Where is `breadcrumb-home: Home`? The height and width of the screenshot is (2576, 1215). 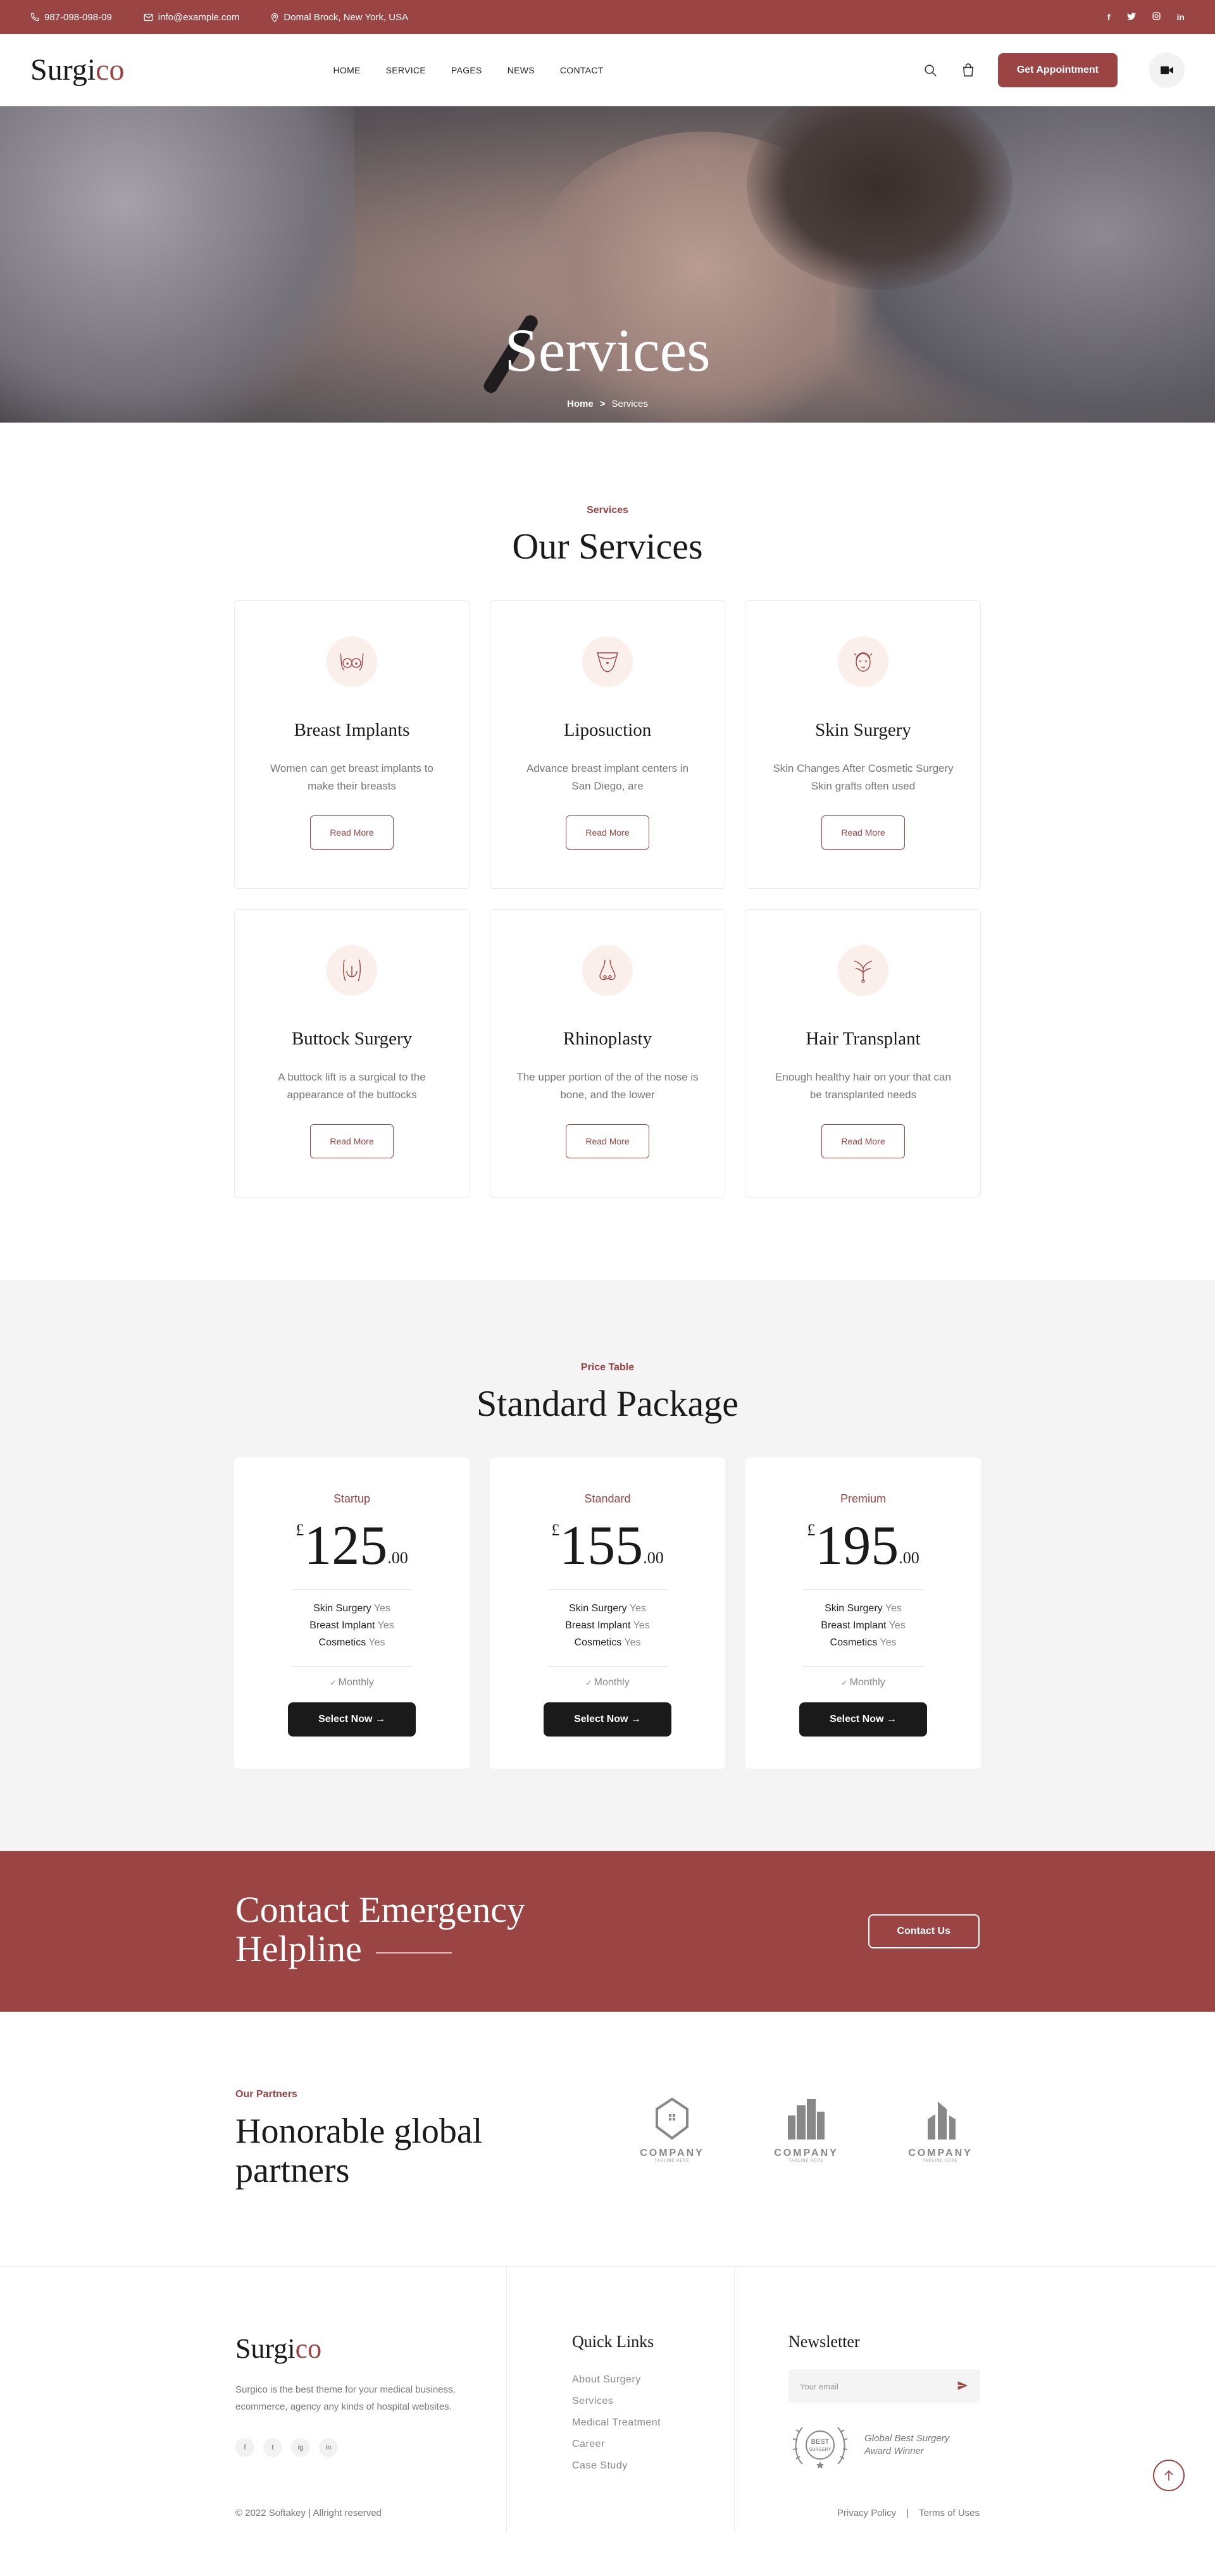
breadcrumb-home: Home is located at coordinates (580, 404).